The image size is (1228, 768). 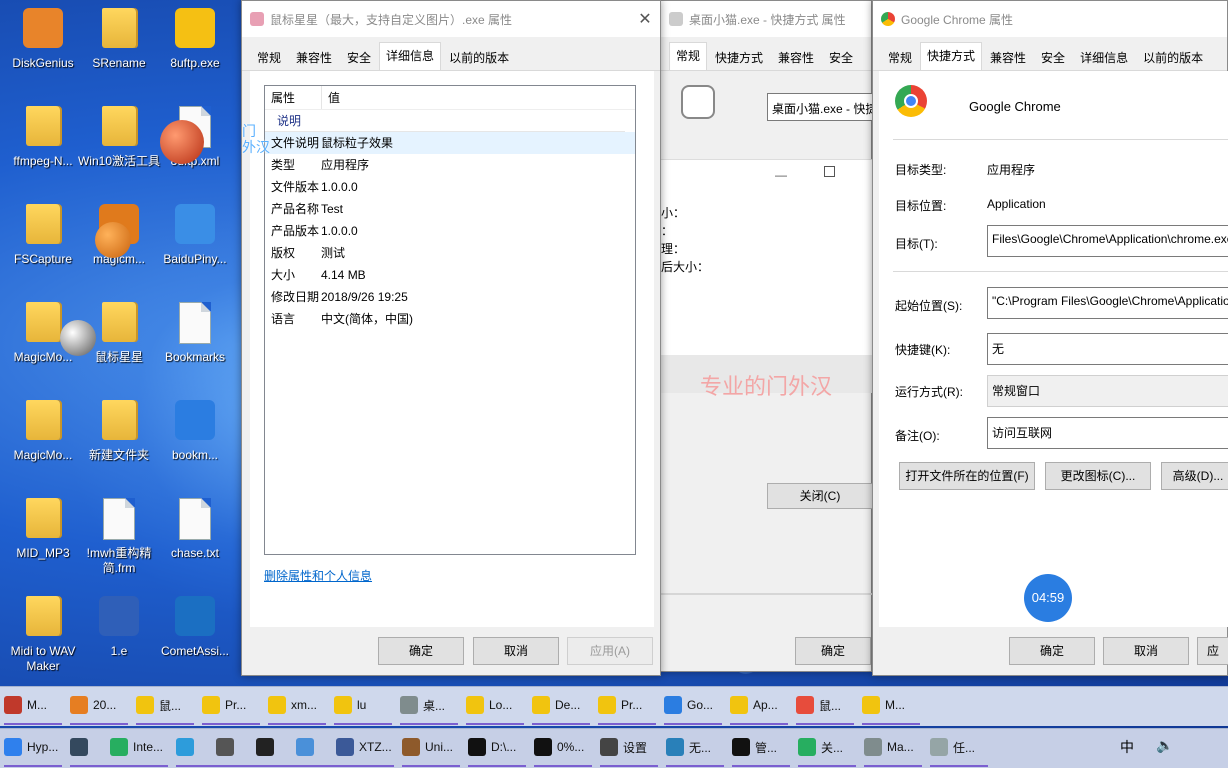 I want to click on remove-properties-link: 删除属性和个人信息, so click(x=318, y=575).